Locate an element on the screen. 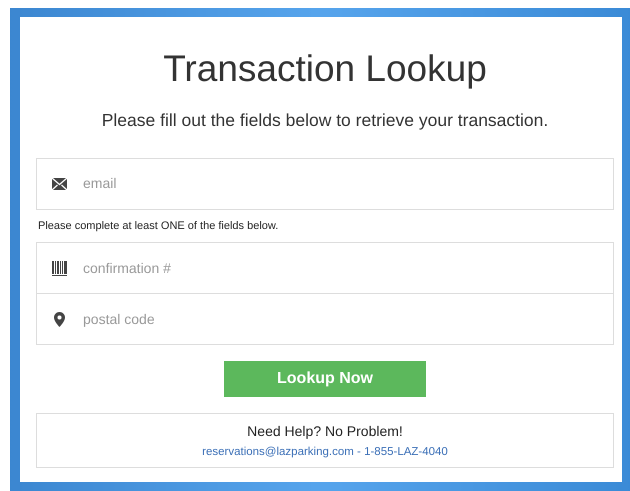 This screenshot has height=491, width=630. input-box: confirmation # is located at coordinates (325, 268).